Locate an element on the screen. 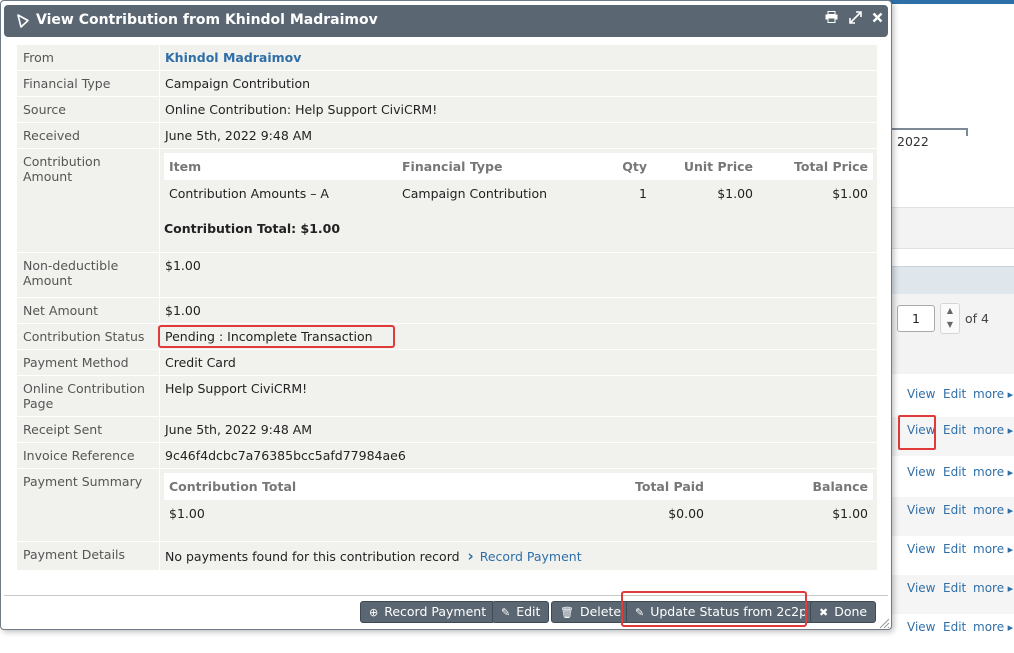  status-badge: Pending : Incomplete Transaction is located at coordinates (276, 336).